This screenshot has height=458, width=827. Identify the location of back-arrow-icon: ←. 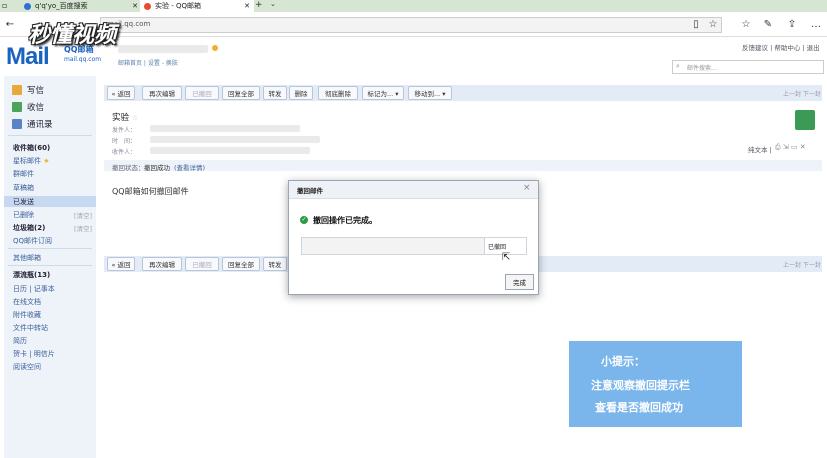
(10, 24).